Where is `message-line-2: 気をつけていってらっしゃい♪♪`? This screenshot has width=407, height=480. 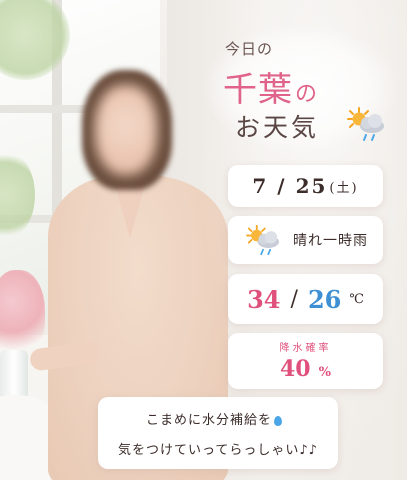 message-line-2: 気をつけていってらっしゃい♪♪ is located at coordinates (218, 450).